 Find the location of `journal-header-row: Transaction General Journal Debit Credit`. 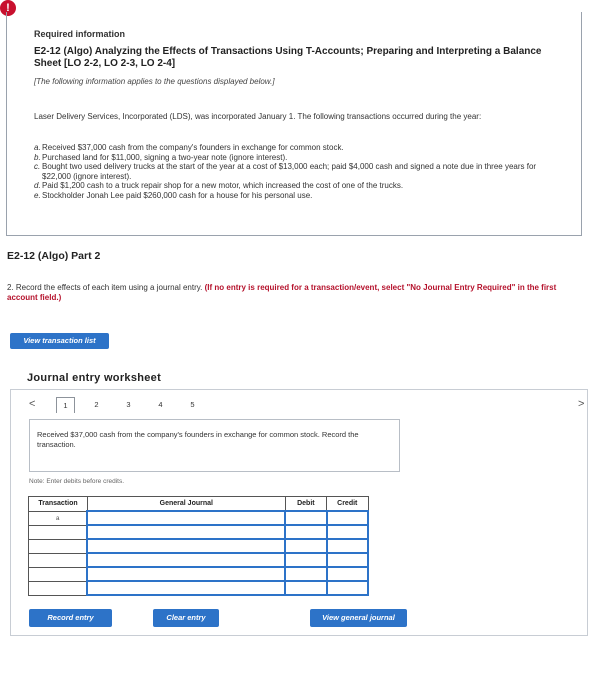

journal-header-row: Transaction General Journal Debit Credit is located at coordinates (198, 504).